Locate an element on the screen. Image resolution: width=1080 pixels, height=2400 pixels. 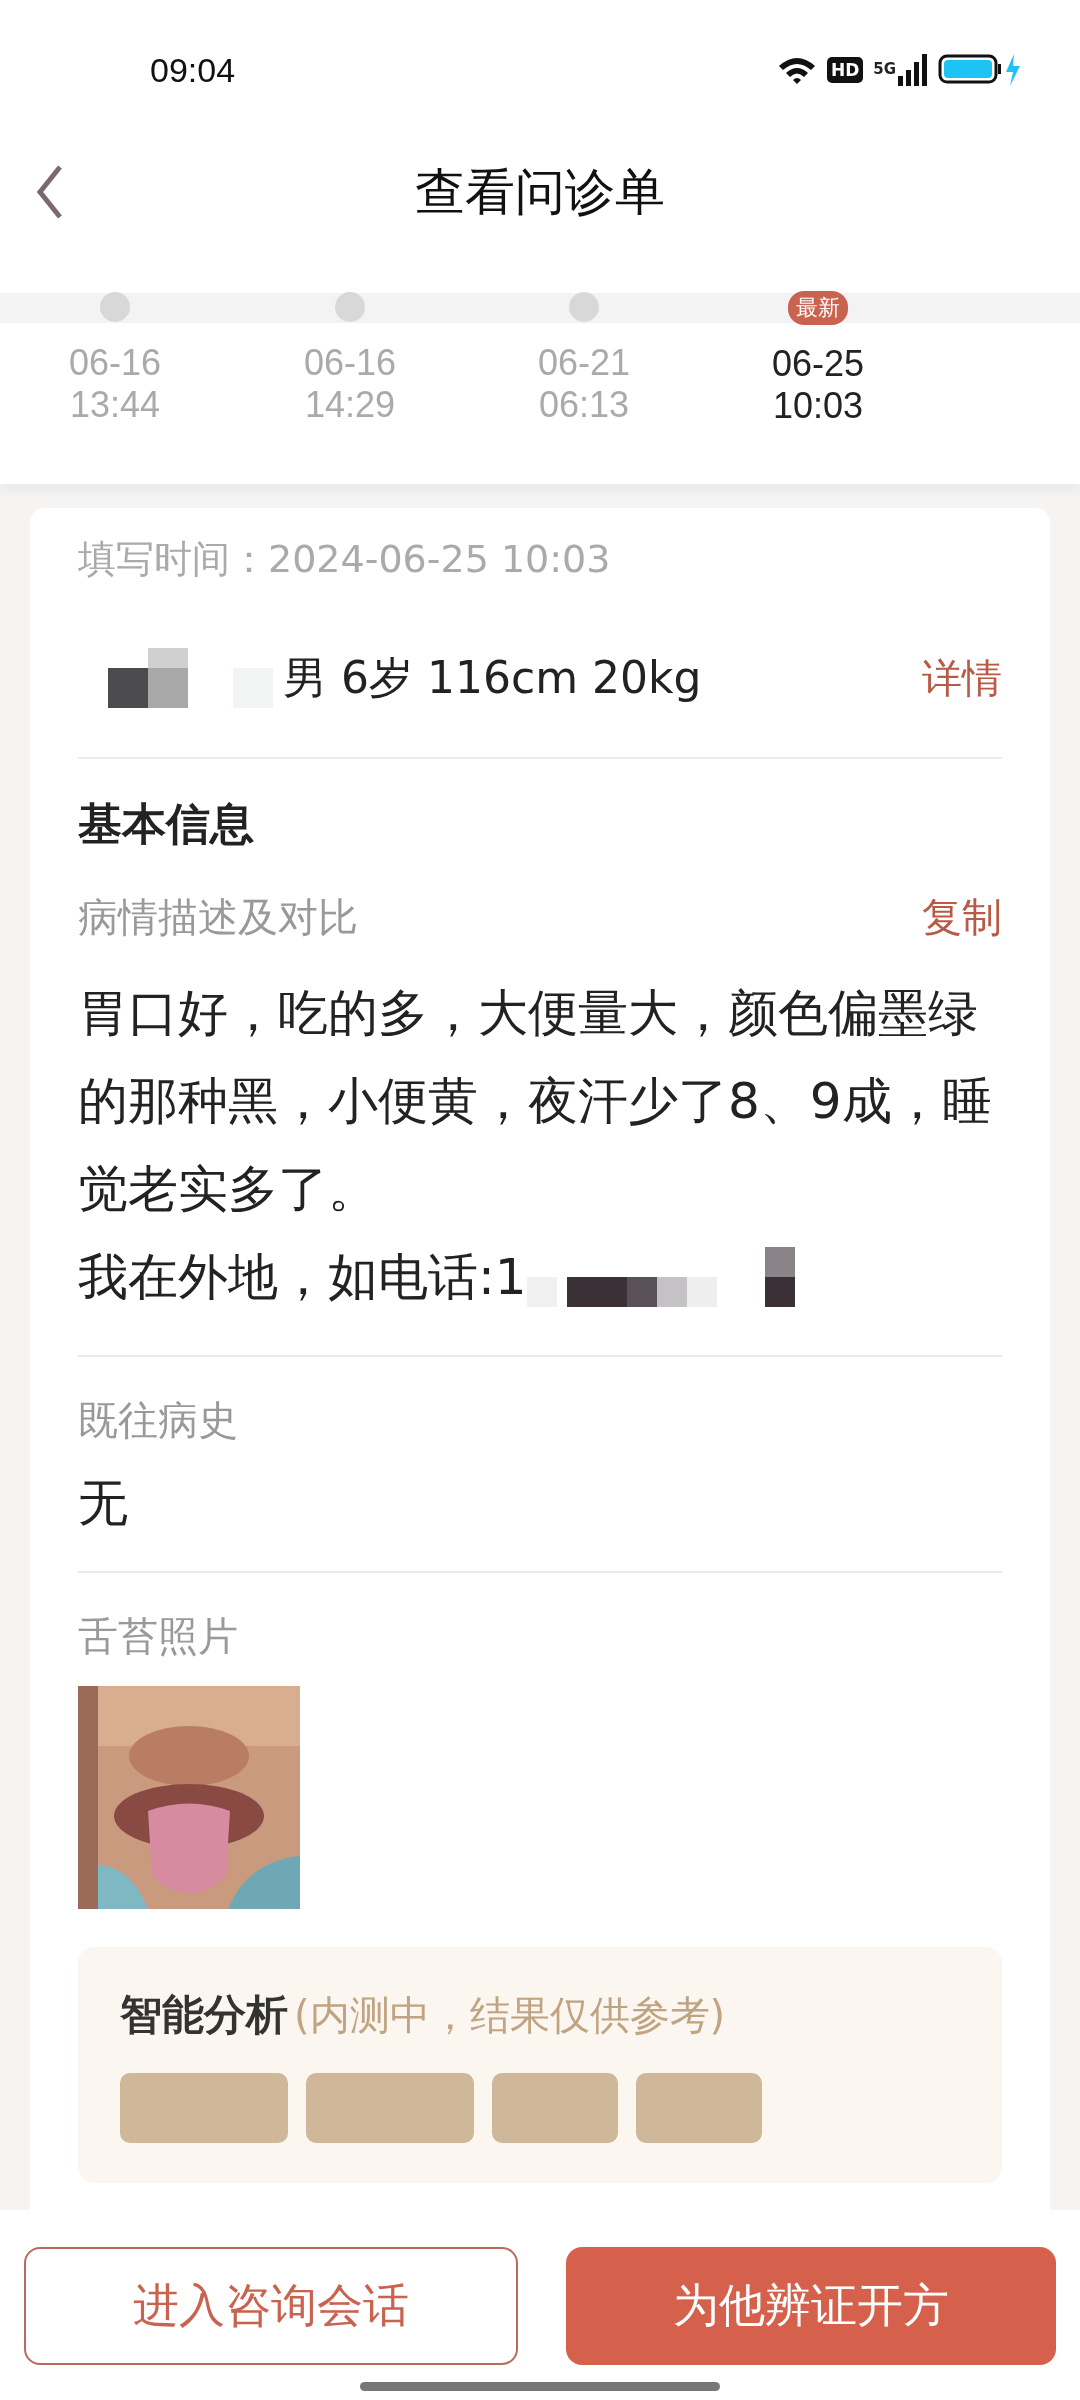
back-icon is located at coordinates (50, 192).